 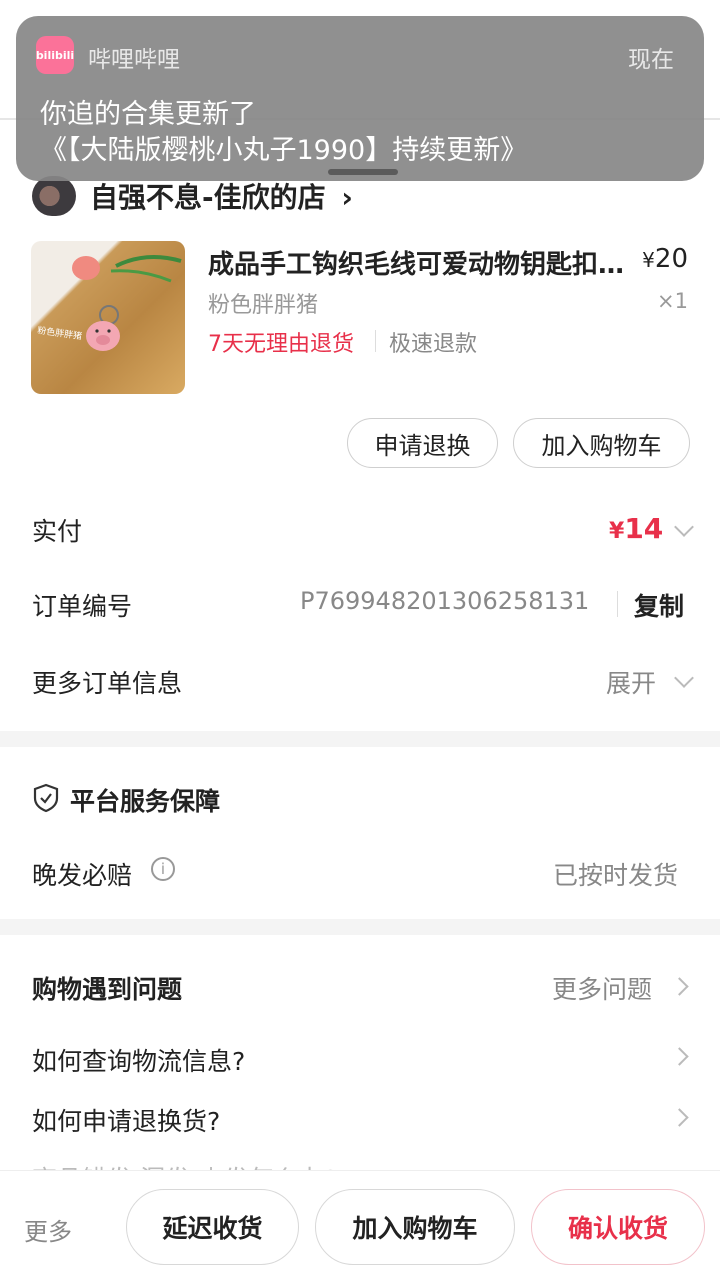 I want to click on info-icon: i, so click(x=163, y=869).